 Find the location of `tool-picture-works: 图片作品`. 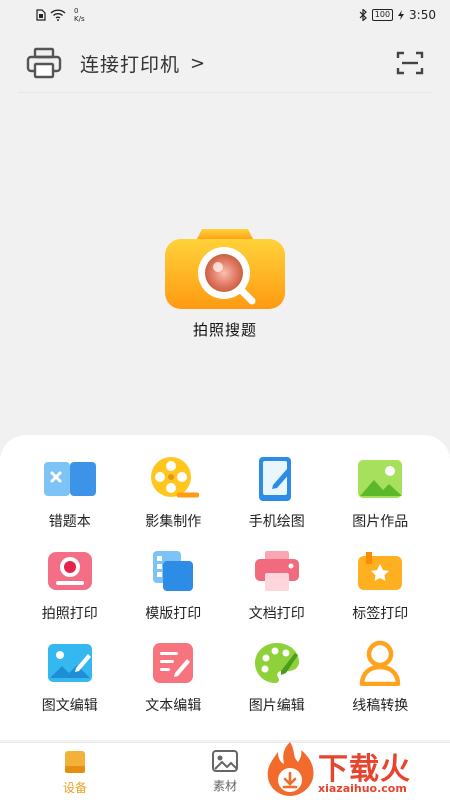

tool-picture-works: 图片作品 is located at coordinates (381, 496).